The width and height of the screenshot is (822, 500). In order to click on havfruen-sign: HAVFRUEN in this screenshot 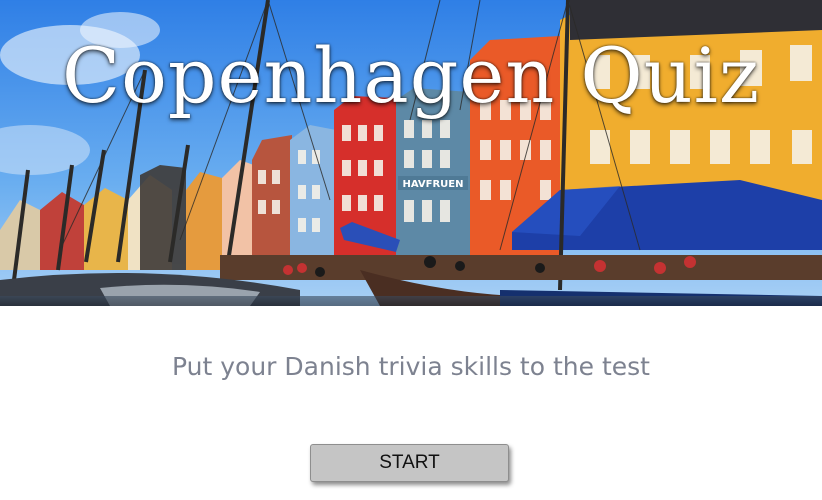, I will do `click(432, 184)`.